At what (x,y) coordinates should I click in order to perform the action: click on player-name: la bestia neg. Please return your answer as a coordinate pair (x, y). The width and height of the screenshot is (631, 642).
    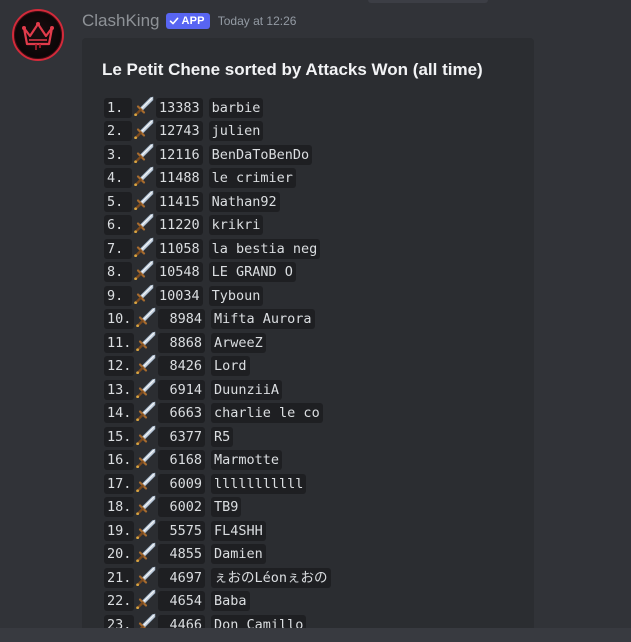
    Looking at the image, I should click on (264, 248).